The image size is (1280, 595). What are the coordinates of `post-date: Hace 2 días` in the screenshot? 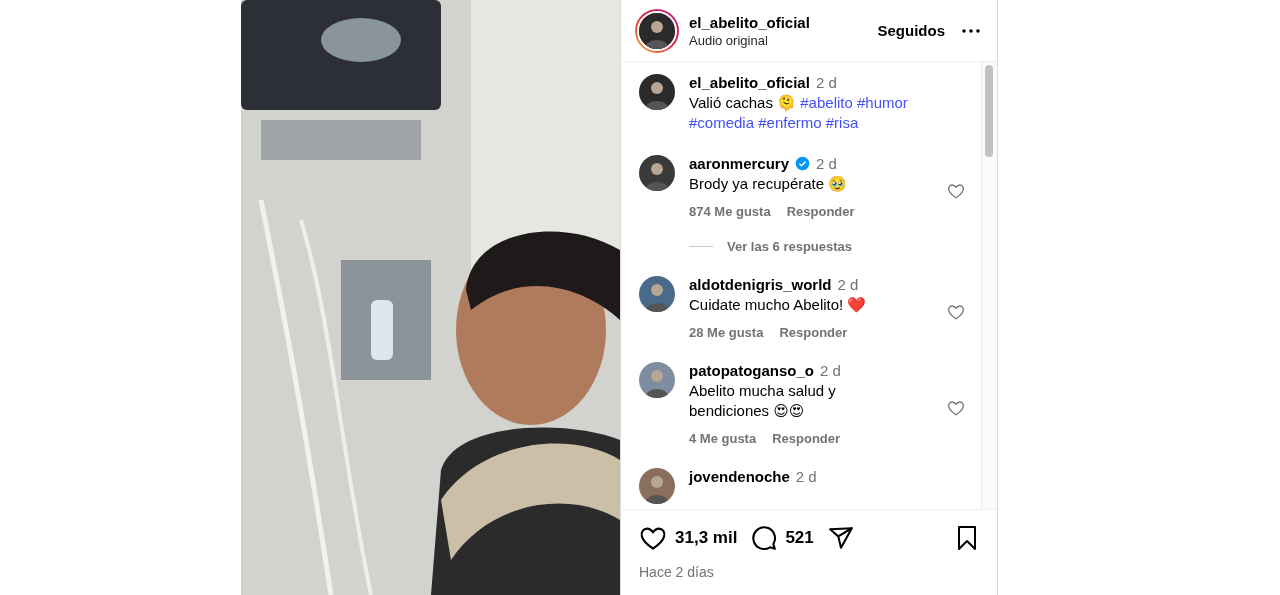 It's located at (677, 572).